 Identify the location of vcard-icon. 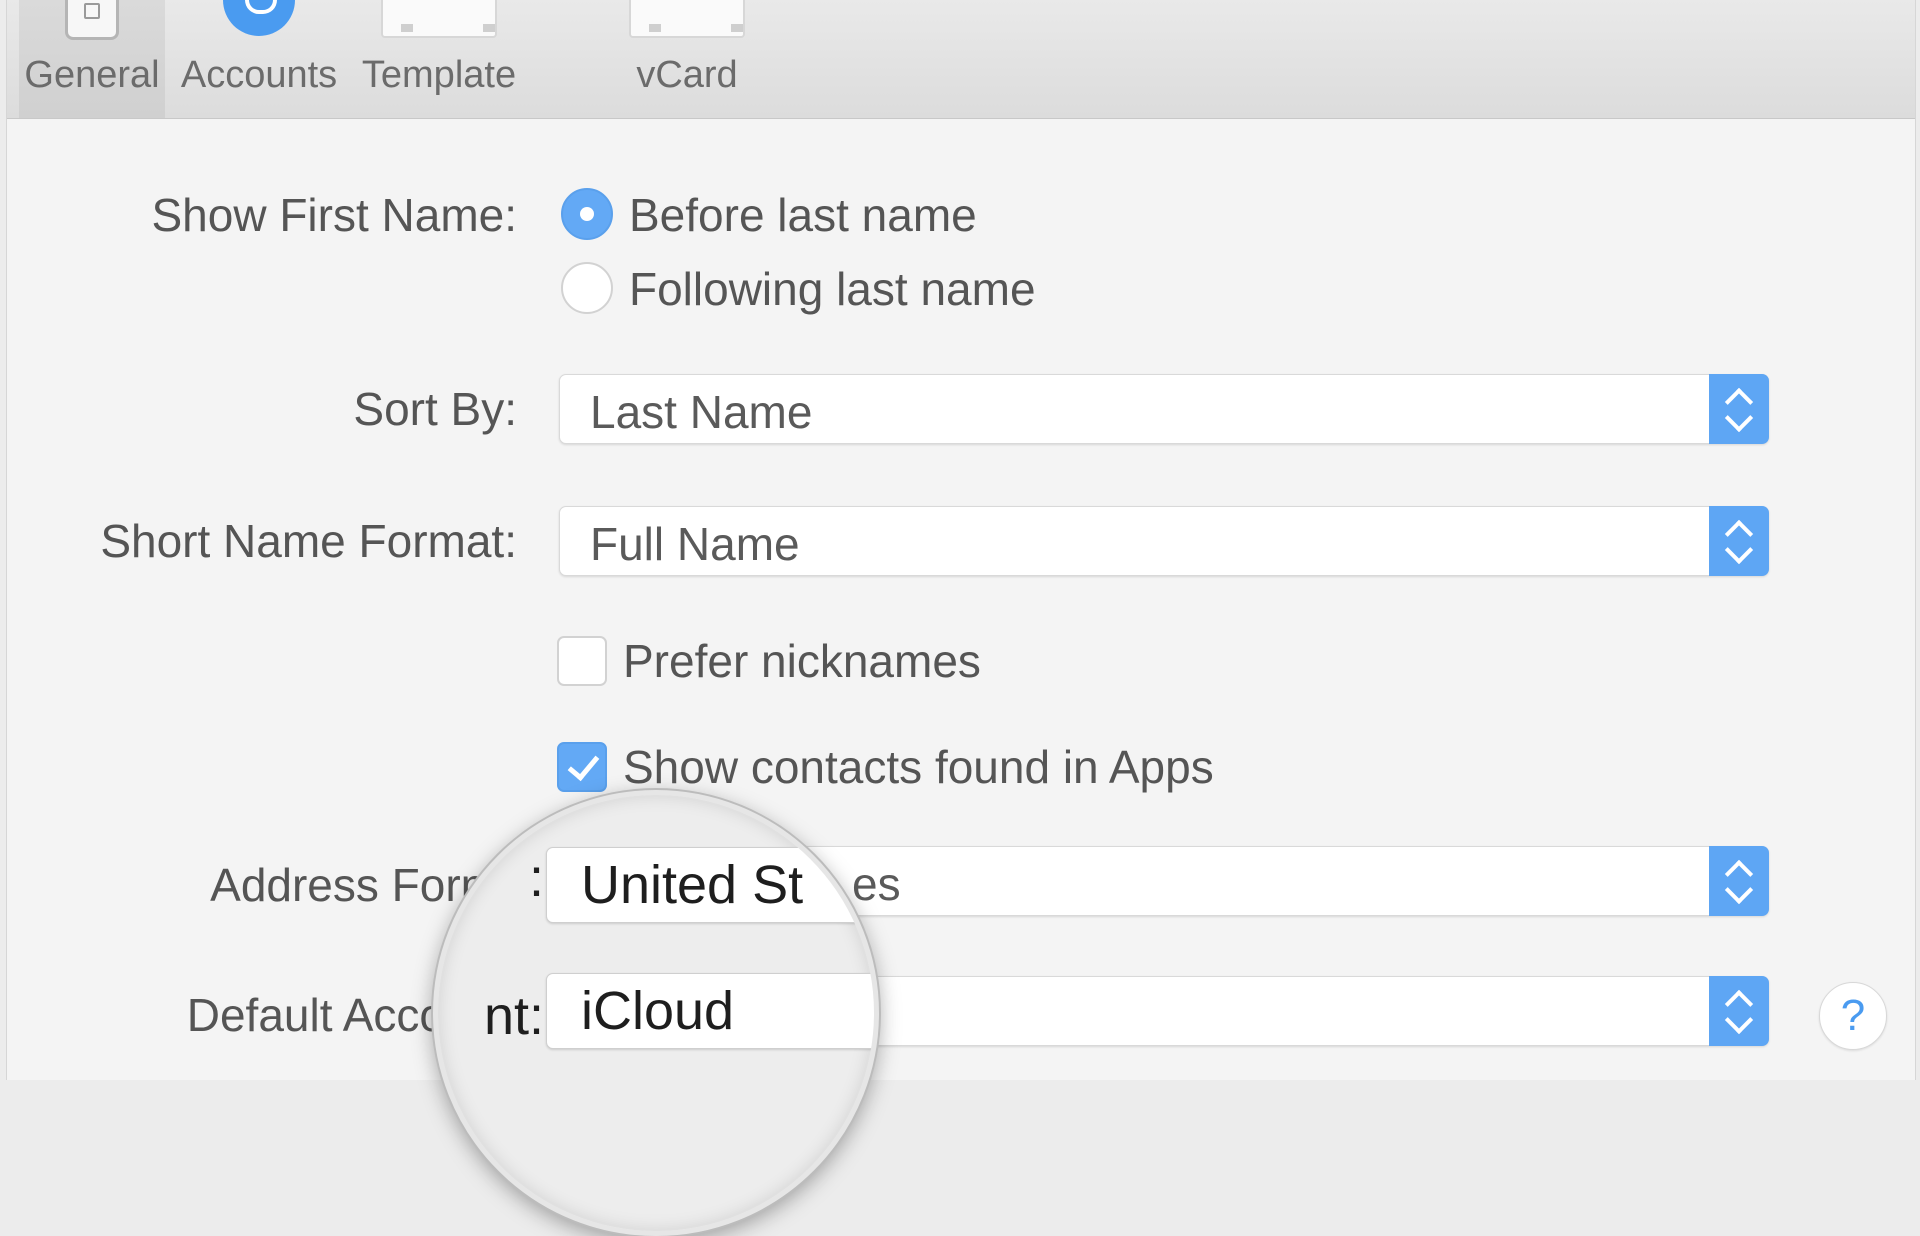
(687, 19).